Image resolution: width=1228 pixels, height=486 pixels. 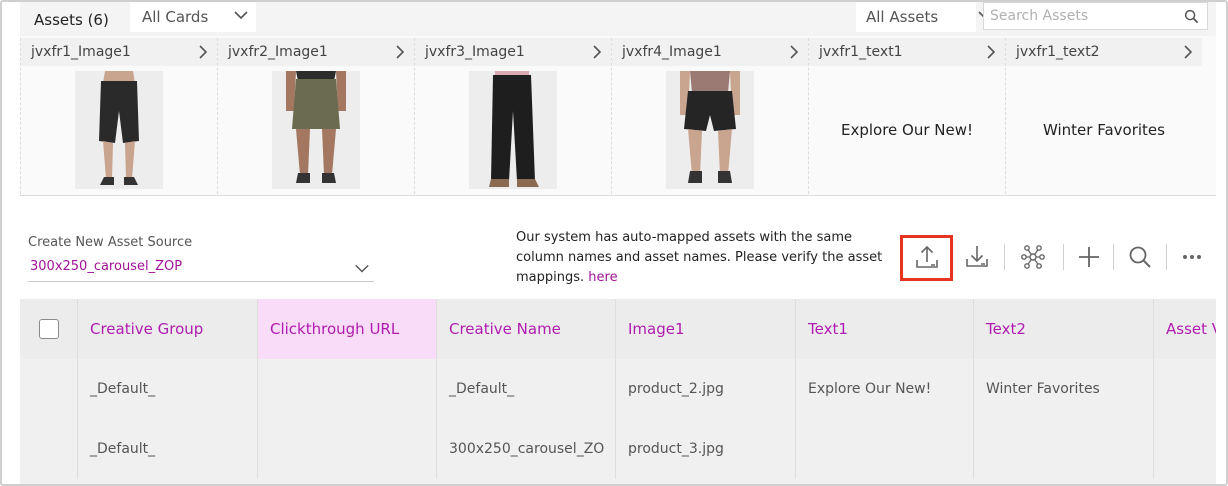 I want to click on asset-card-text: Winter Favorites, so click(x=1104, y=130).